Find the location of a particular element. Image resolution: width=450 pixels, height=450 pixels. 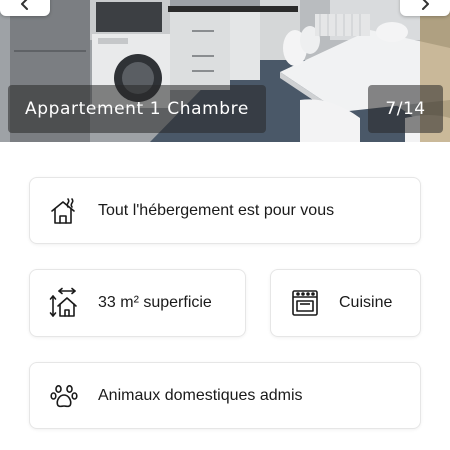

previous-photo-button is located at coordinates (25, 8).